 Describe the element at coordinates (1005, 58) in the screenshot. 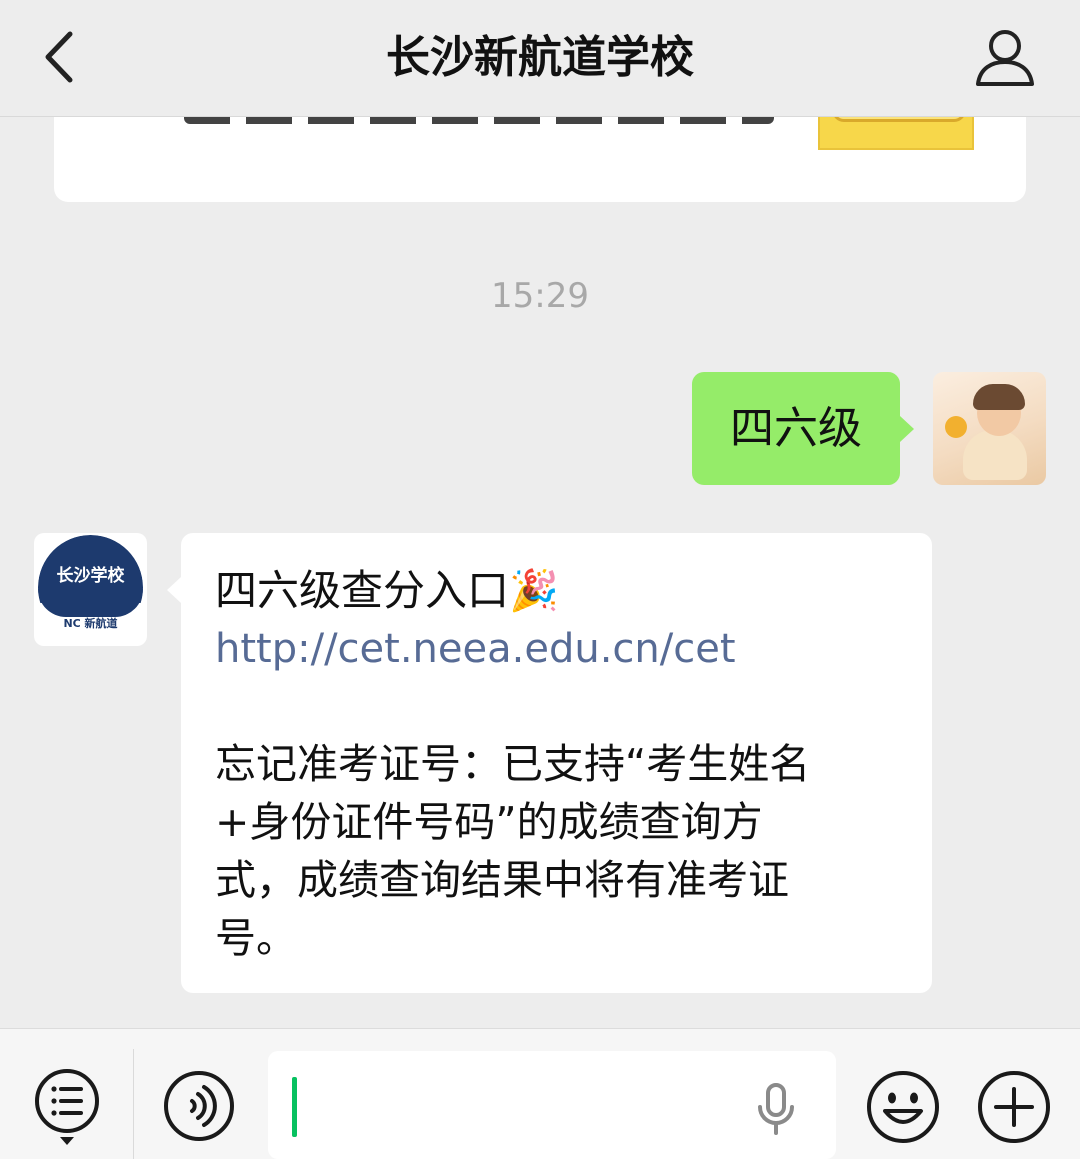

I see `profile-icon` at that location.